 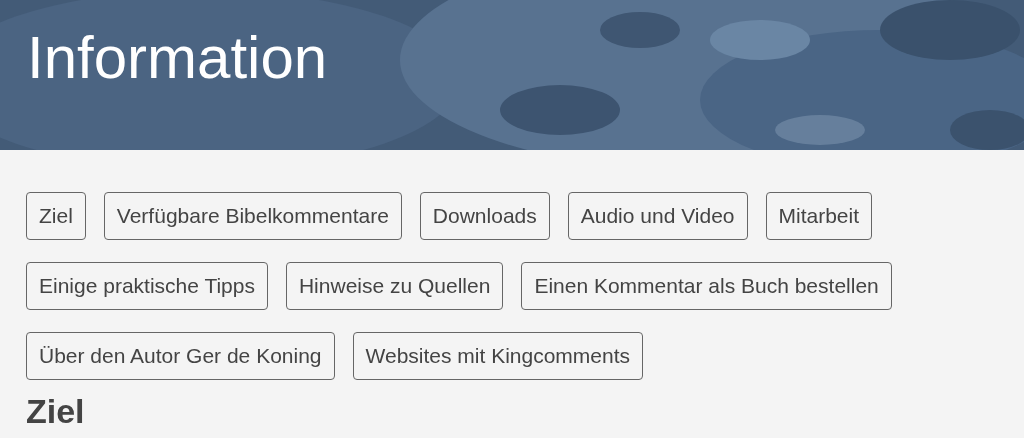 What do you see at coordinates (706, 286) in the screenshot?
I see `nav-link-button: Einen Kommentar als Buch bestellen` at bounding box center [706, 286].